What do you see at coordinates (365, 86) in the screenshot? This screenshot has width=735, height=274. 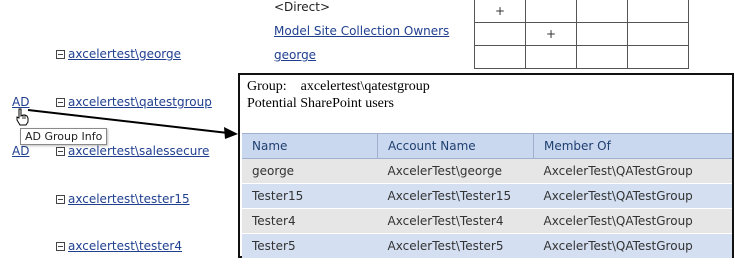 I see `group-value: axcelertest\qatestgroup` at bounding box center [365, 86].